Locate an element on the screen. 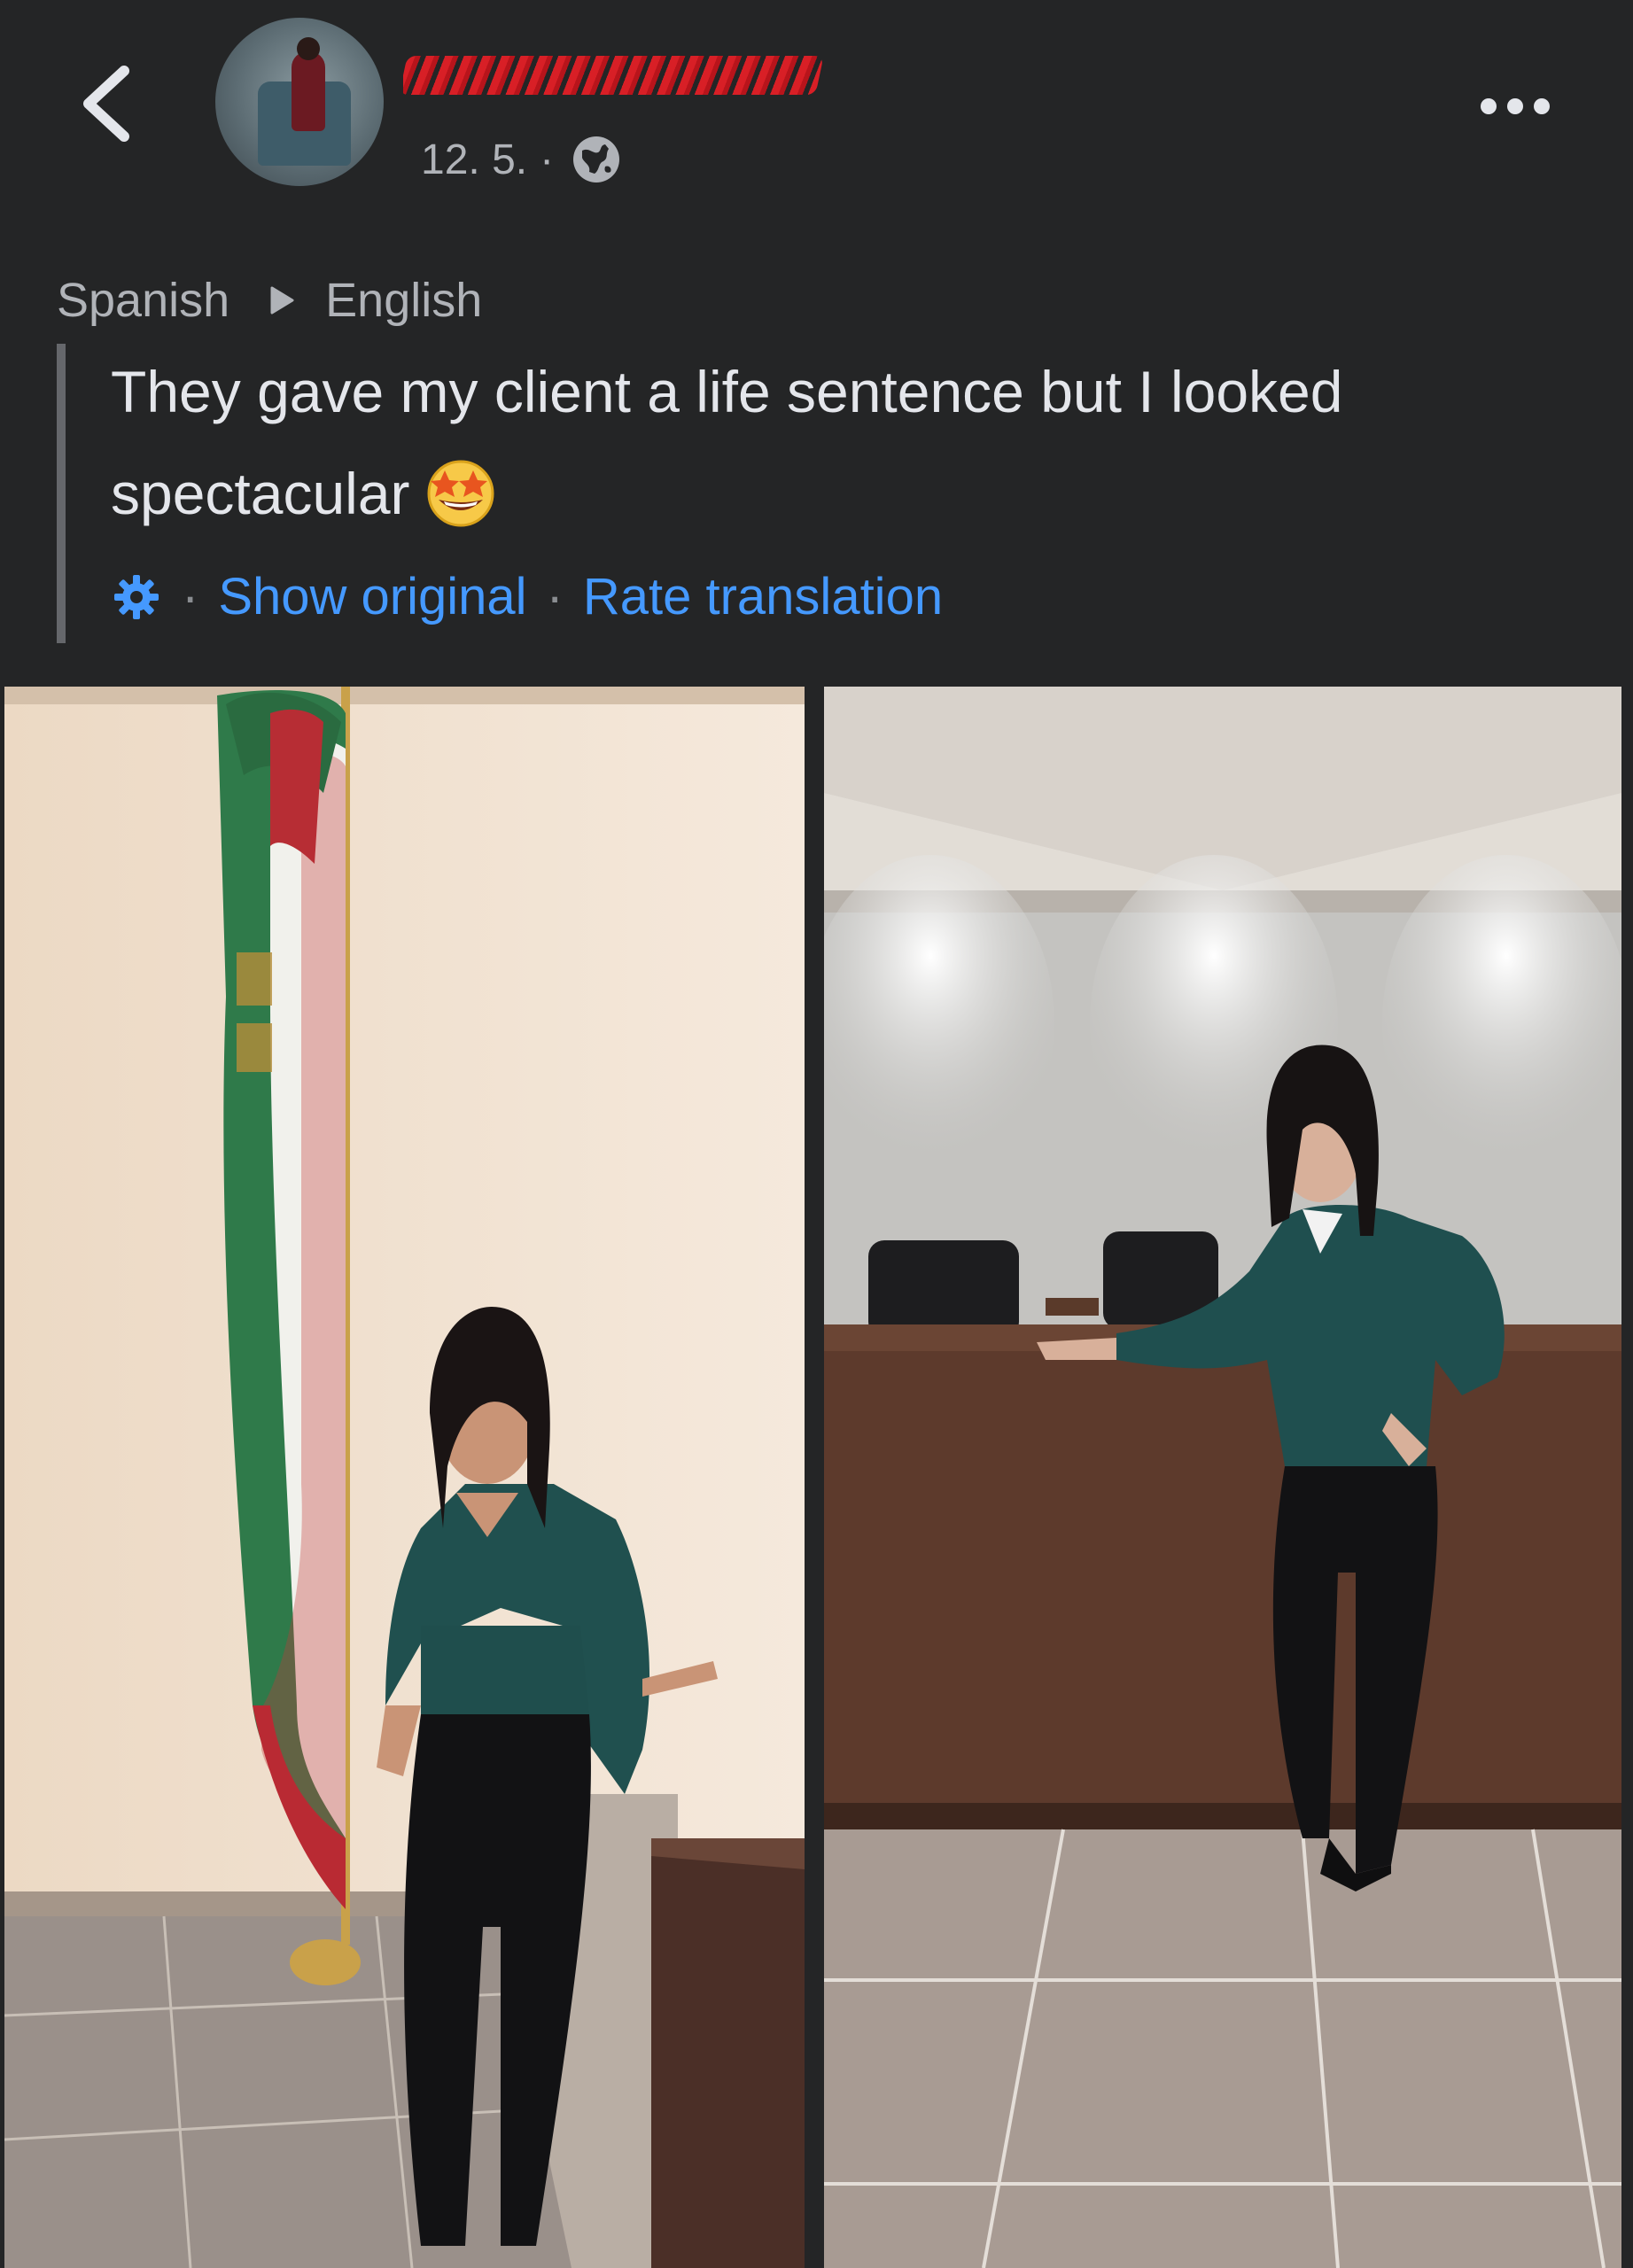 The image size is (1633, 2268). rate-translation-link: Rate translation is located at coordinates (763, 596).